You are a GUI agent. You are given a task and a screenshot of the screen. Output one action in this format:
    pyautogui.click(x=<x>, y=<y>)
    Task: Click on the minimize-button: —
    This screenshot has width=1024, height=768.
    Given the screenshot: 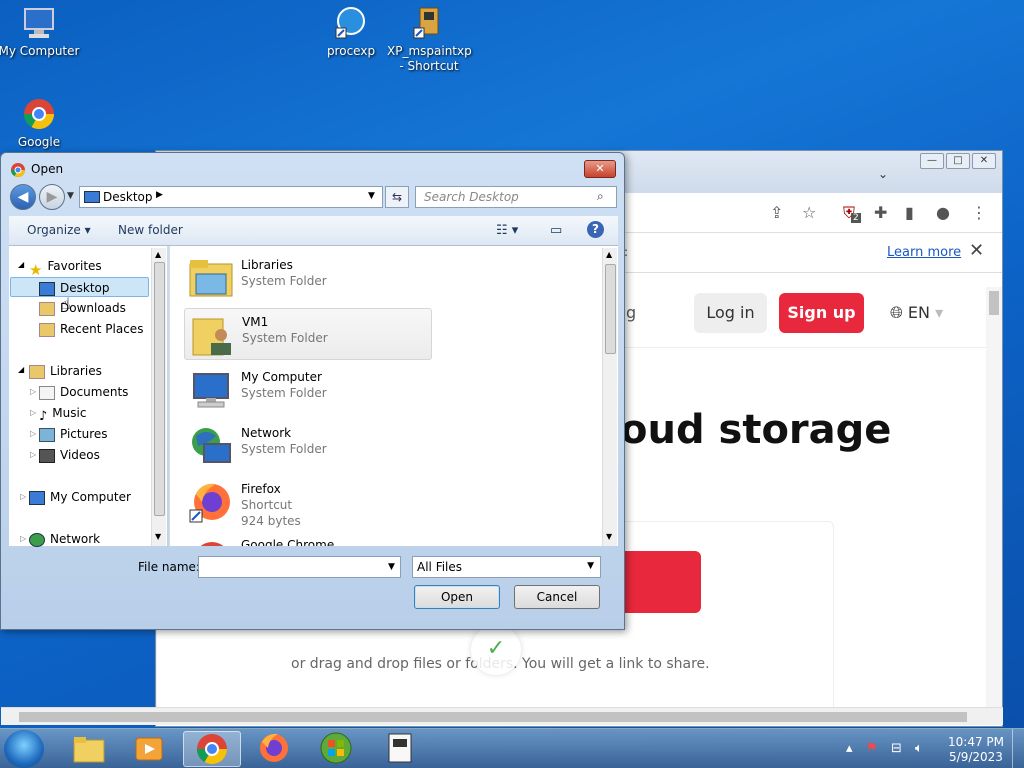 What is the action you would take?
    pyautogui.click(x=932, y=161)
    